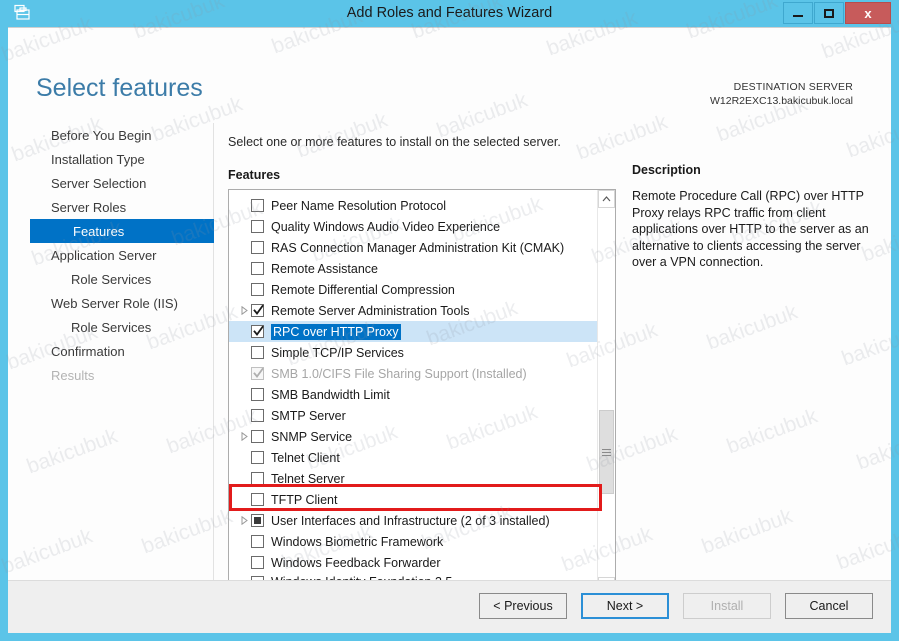 Image resolution: width=899 pixels, height=641 pixels. I want to click on feature-row: Remote Differential Compression, so click(413, 289).